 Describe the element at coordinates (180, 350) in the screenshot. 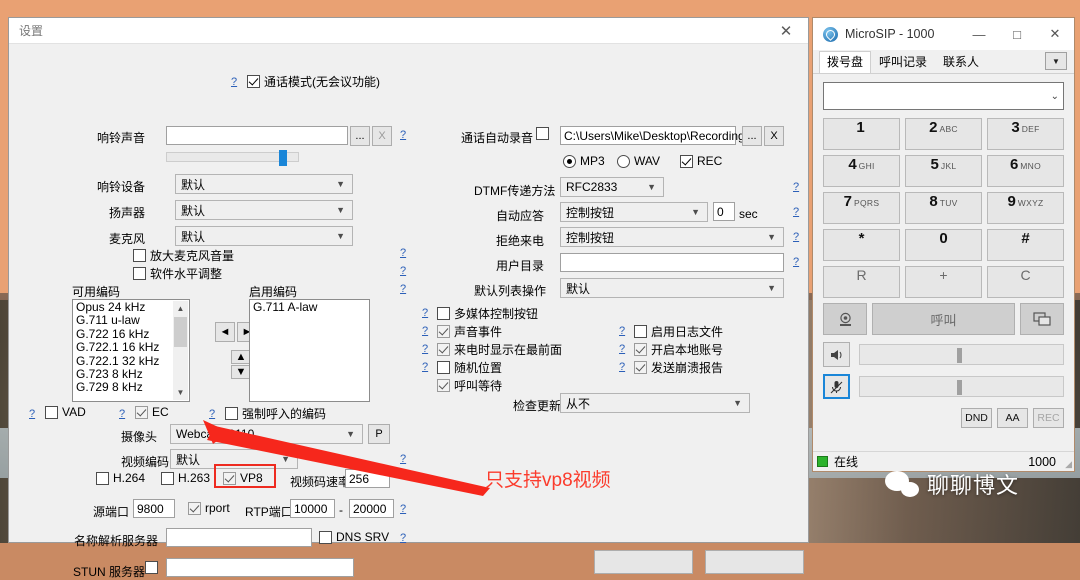

I see `scrollbar: ▲ ▼` at that location.